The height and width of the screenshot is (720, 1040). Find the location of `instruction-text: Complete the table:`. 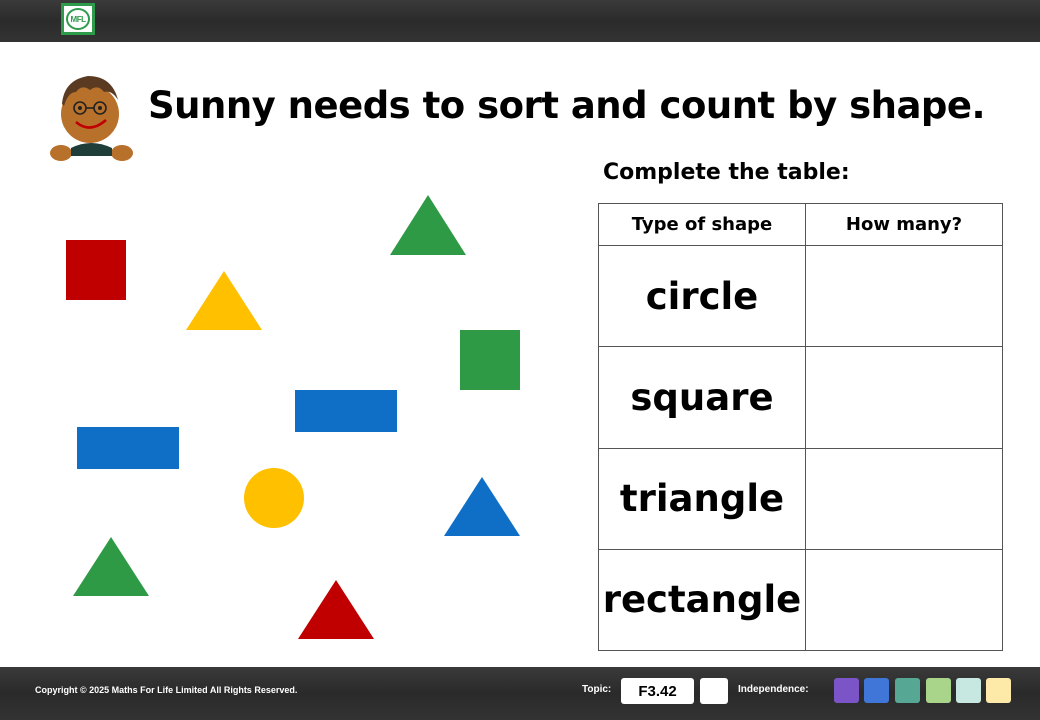

instruction-text: Complete the table: is located at coordinates (726, 172).